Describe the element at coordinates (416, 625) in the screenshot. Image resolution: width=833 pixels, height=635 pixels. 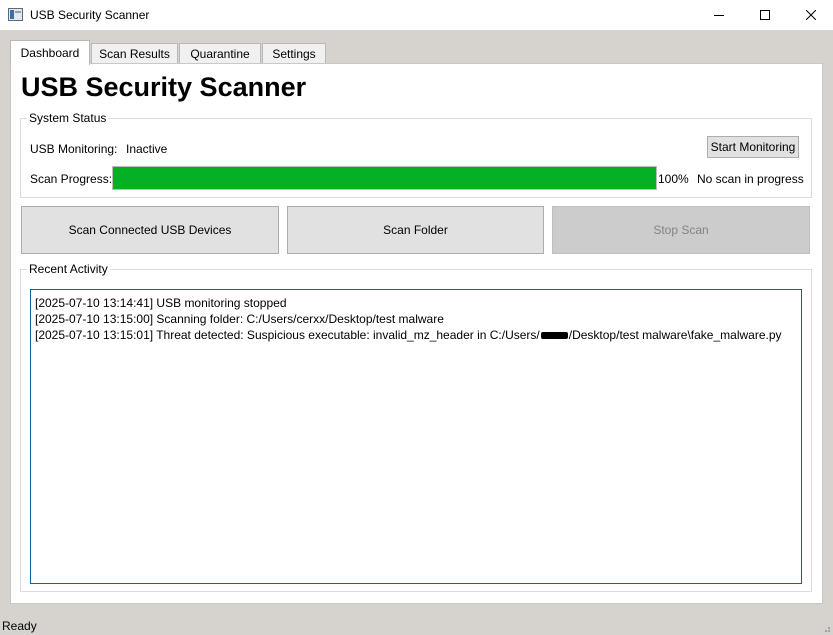
I see `status-bar: Ready` at that location.